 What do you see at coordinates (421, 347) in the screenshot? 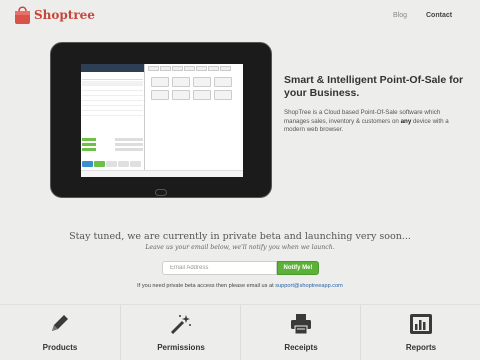
I see `feature-label: Reports` at bounding box center [421, 347].